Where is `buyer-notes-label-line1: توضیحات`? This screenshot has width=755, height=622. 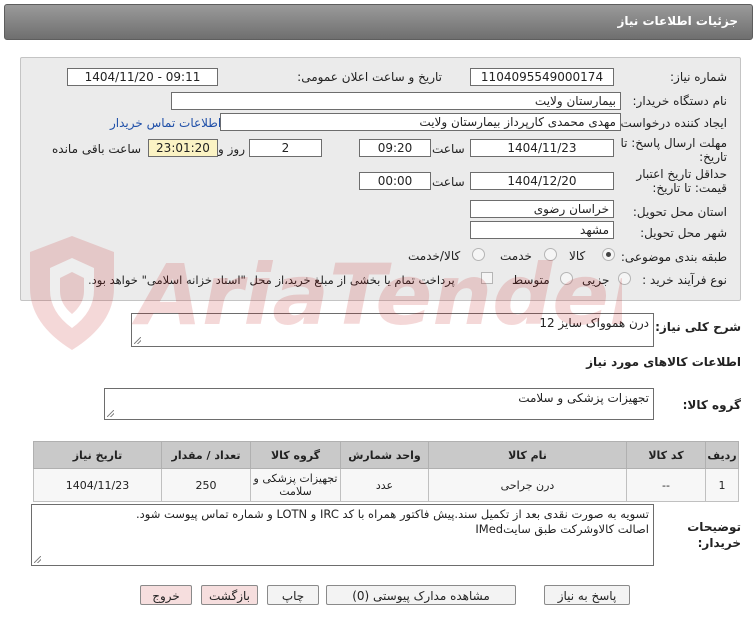 buyer-notes-label-line1: توضیحات is located at coordinates (714, 527).